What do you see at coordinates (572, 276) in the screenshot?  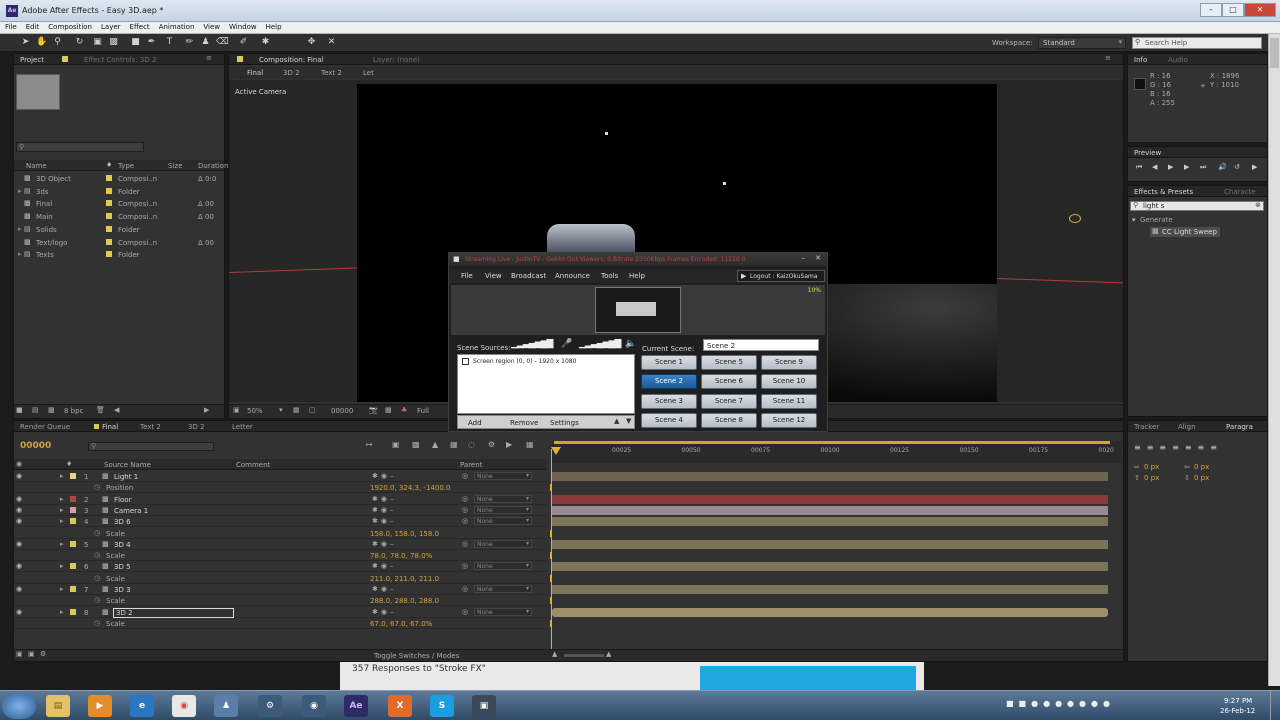 I see `xsplit-menu-announce: Announce` at bounding box center [572, 276].